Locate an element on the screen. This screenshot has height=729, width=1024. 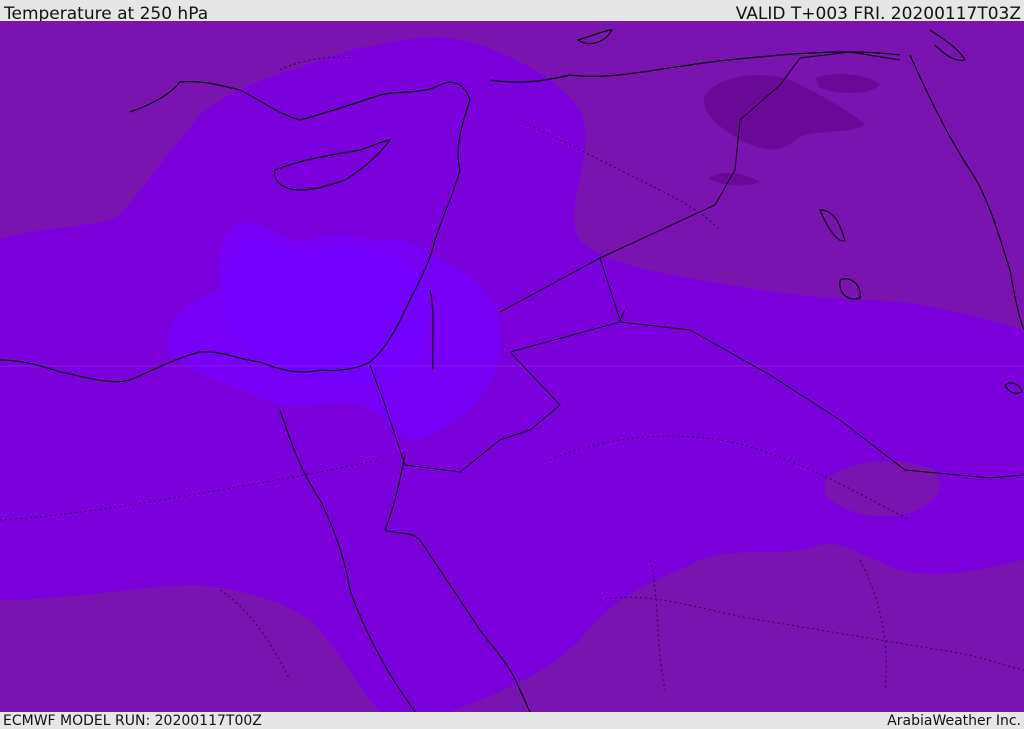
credit-label: ArabiaWeather Inc. is located at coordinates (954, 721).